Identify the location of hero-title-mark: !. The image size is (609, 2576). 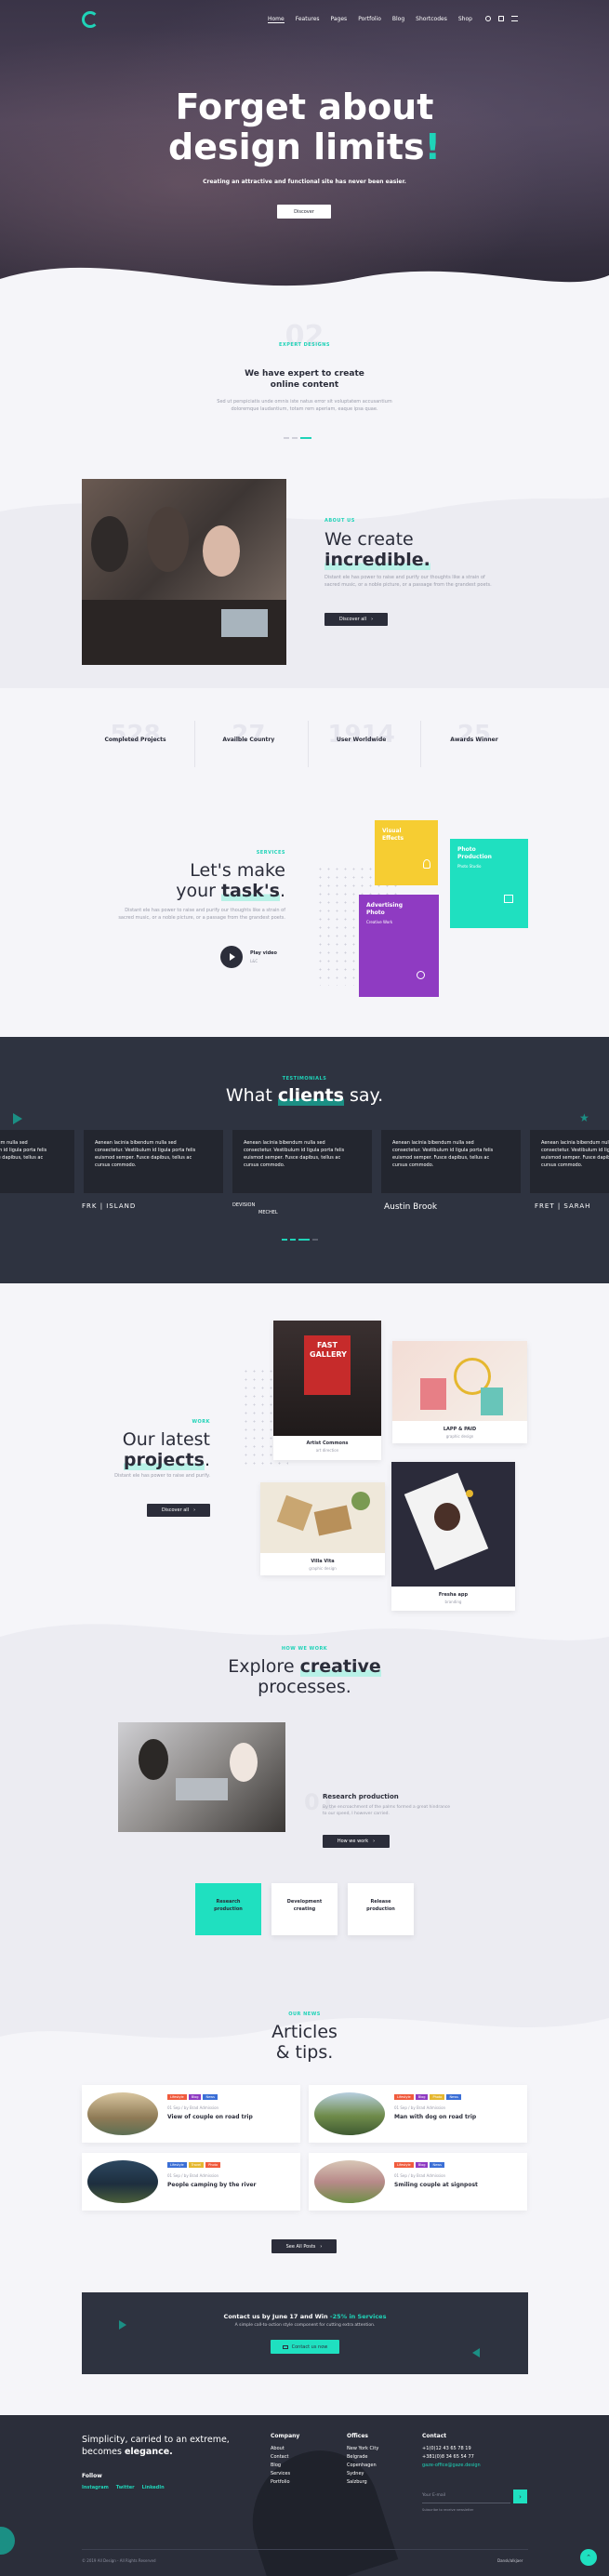
(432, 146).